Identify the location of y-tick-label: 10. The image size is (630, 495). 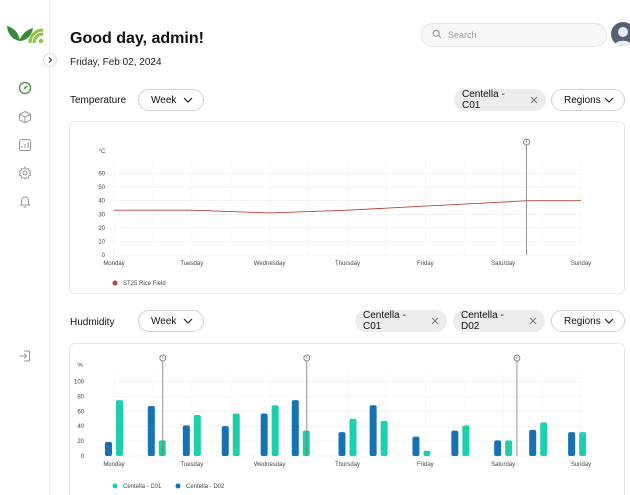
(101, 242).